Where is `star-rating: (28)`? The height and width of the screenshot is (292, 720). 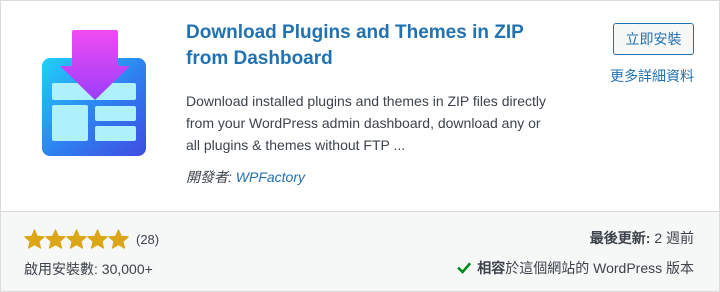
star-rating: (28) is located at coordinates (91, 239).